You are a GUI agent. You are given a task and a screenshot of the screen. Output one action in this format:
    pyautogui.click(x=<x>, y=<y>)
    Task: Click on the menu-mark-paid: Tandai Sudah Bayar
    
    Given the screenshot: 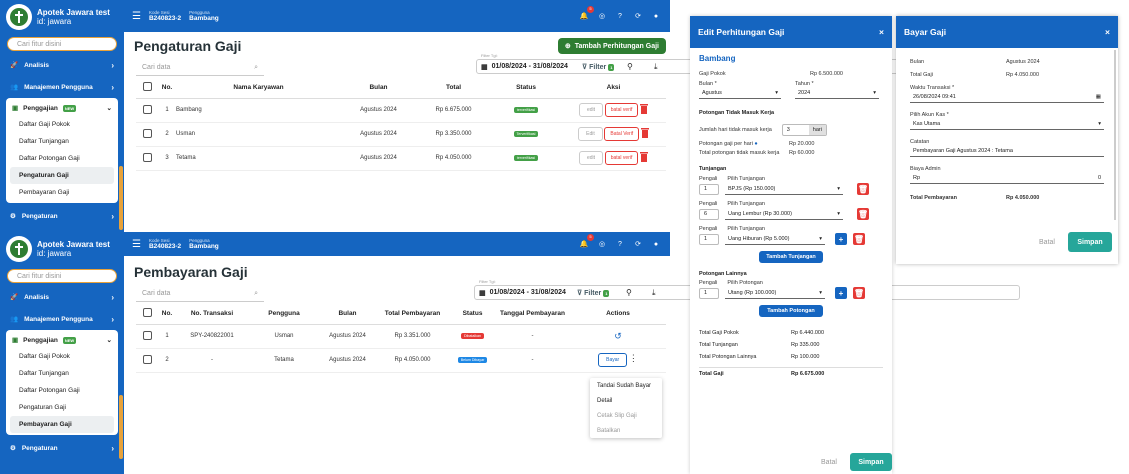 What is the action you would take?
    pyautogui.click(x=626, y=385)
    